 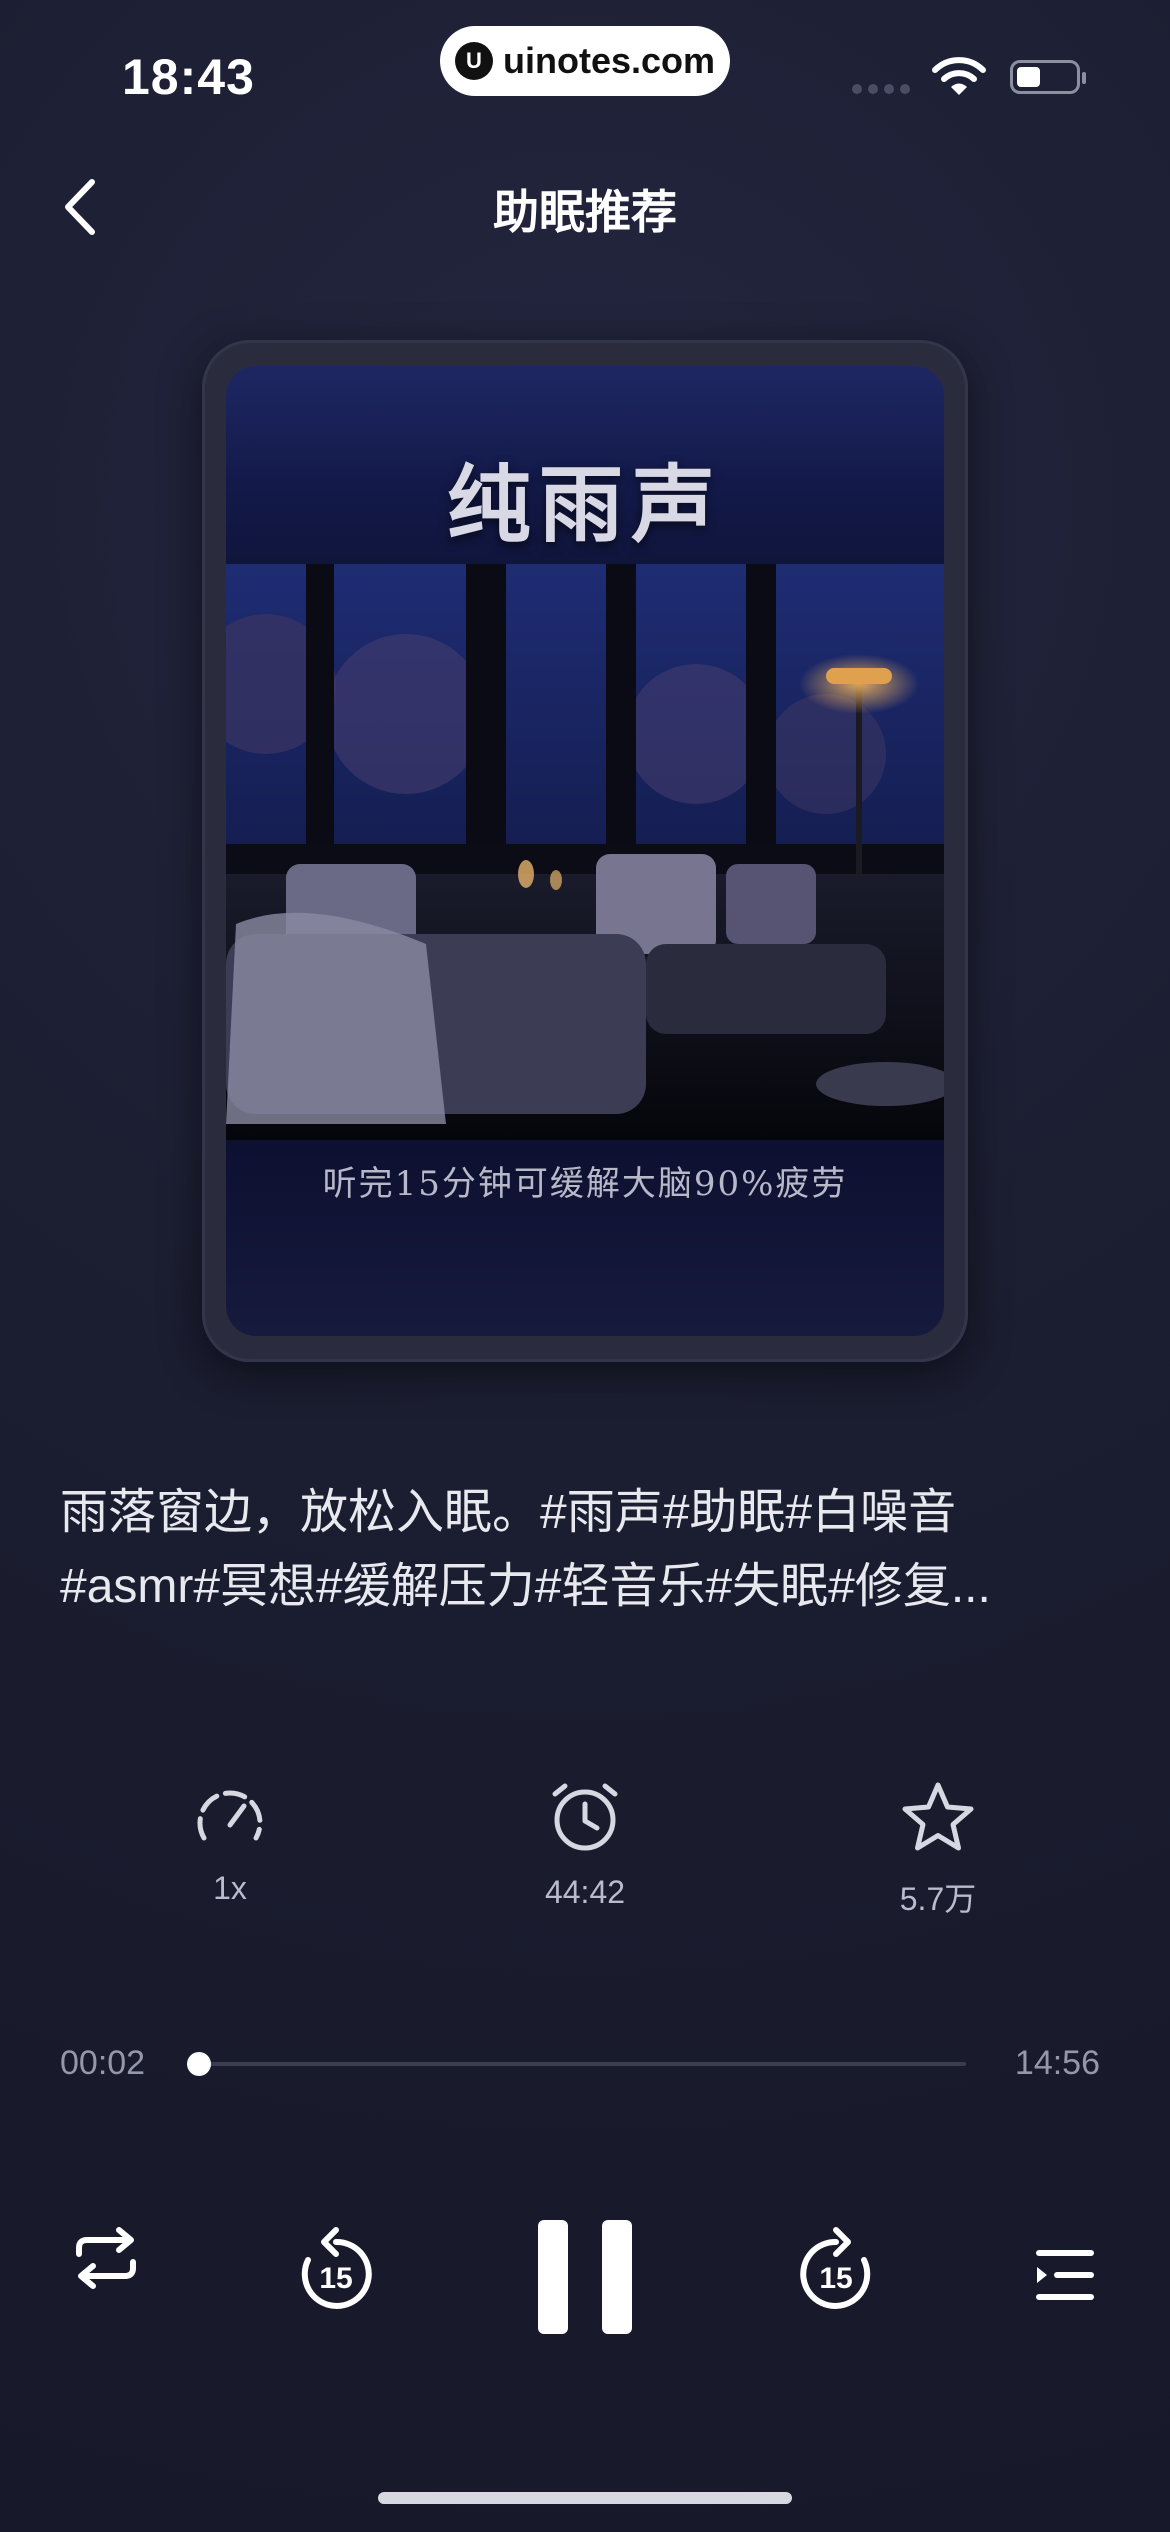 I want to click on cover-rainy-window-illustration, so click(x=585, y=852).